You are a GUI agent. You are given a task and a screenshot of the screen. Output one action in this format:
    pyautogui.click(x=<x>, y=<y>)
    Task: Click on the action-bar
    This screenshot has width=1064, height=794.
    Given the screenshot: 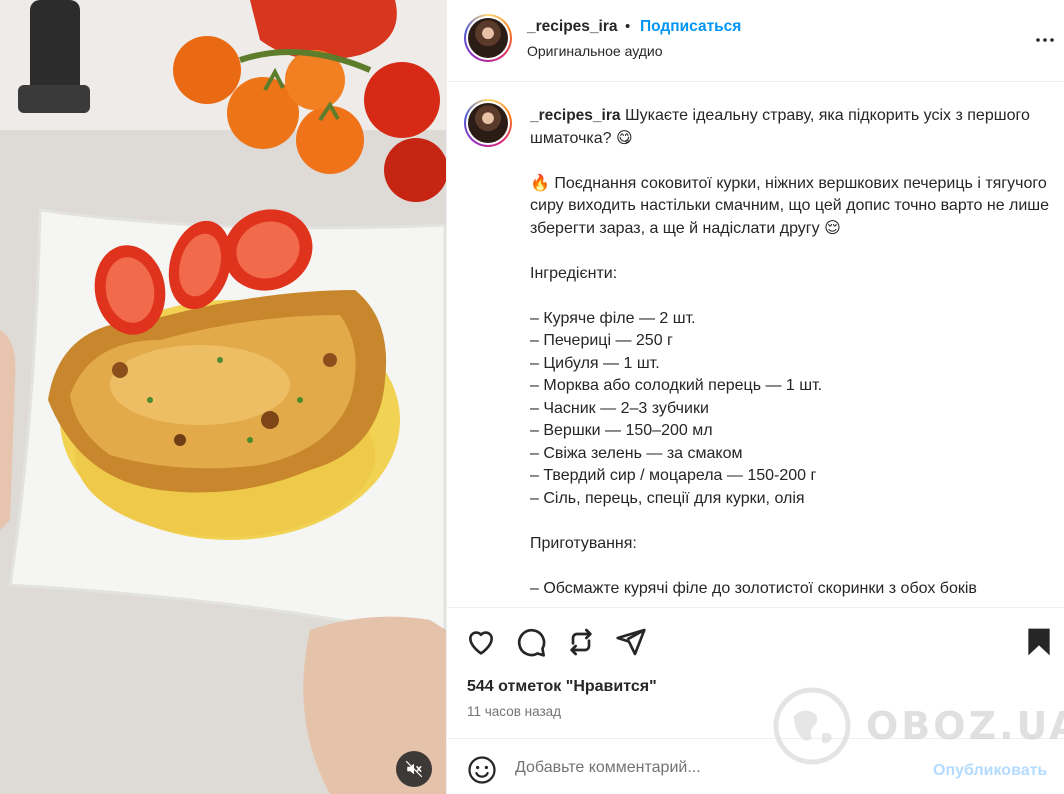 What is the action you would take?
    pyautogui.click(x=755, y=641)
    